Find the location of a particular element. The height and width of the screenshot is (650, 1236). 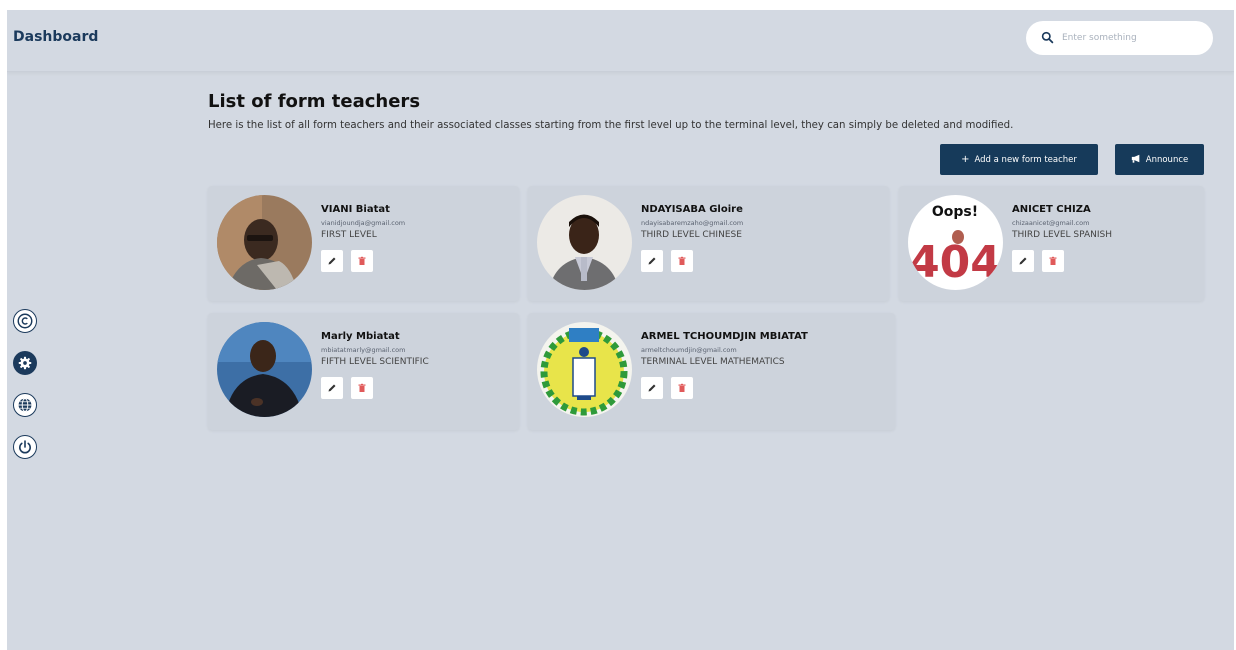

teacher-email: chizaanicet@gmail.com is located at coordinates (1051, 223).